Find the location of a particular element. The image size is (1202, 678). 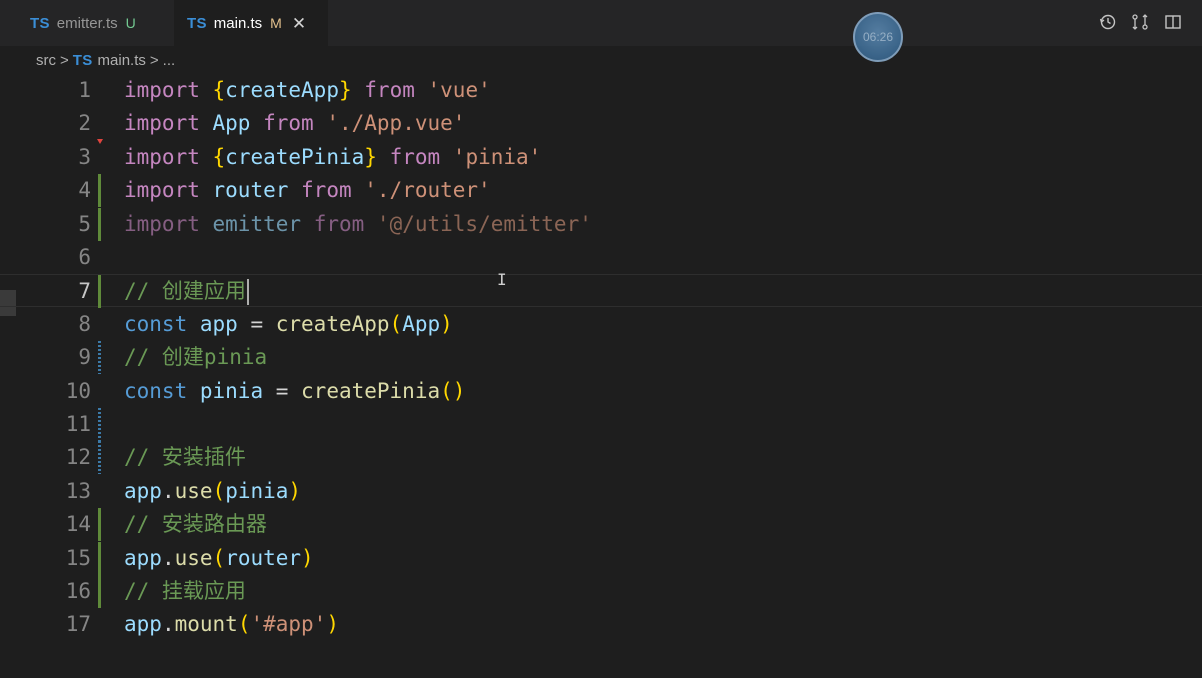

line-number: 12 is located at coordinates (66, 457).